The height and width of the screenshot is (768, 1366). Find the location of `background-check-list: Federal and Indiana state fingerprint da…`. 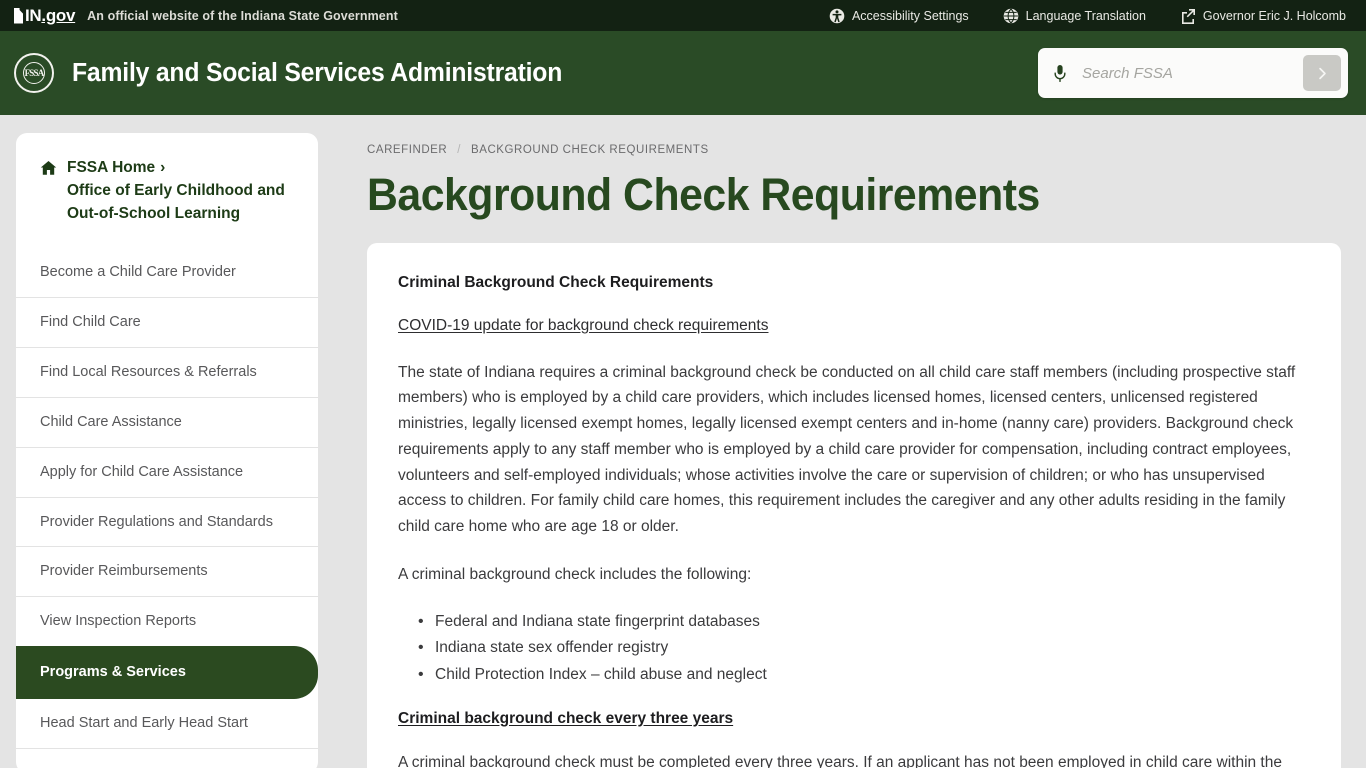

background-check-list: Federal and Indiana state fingerprint da… is located at coordinates (849, 649).